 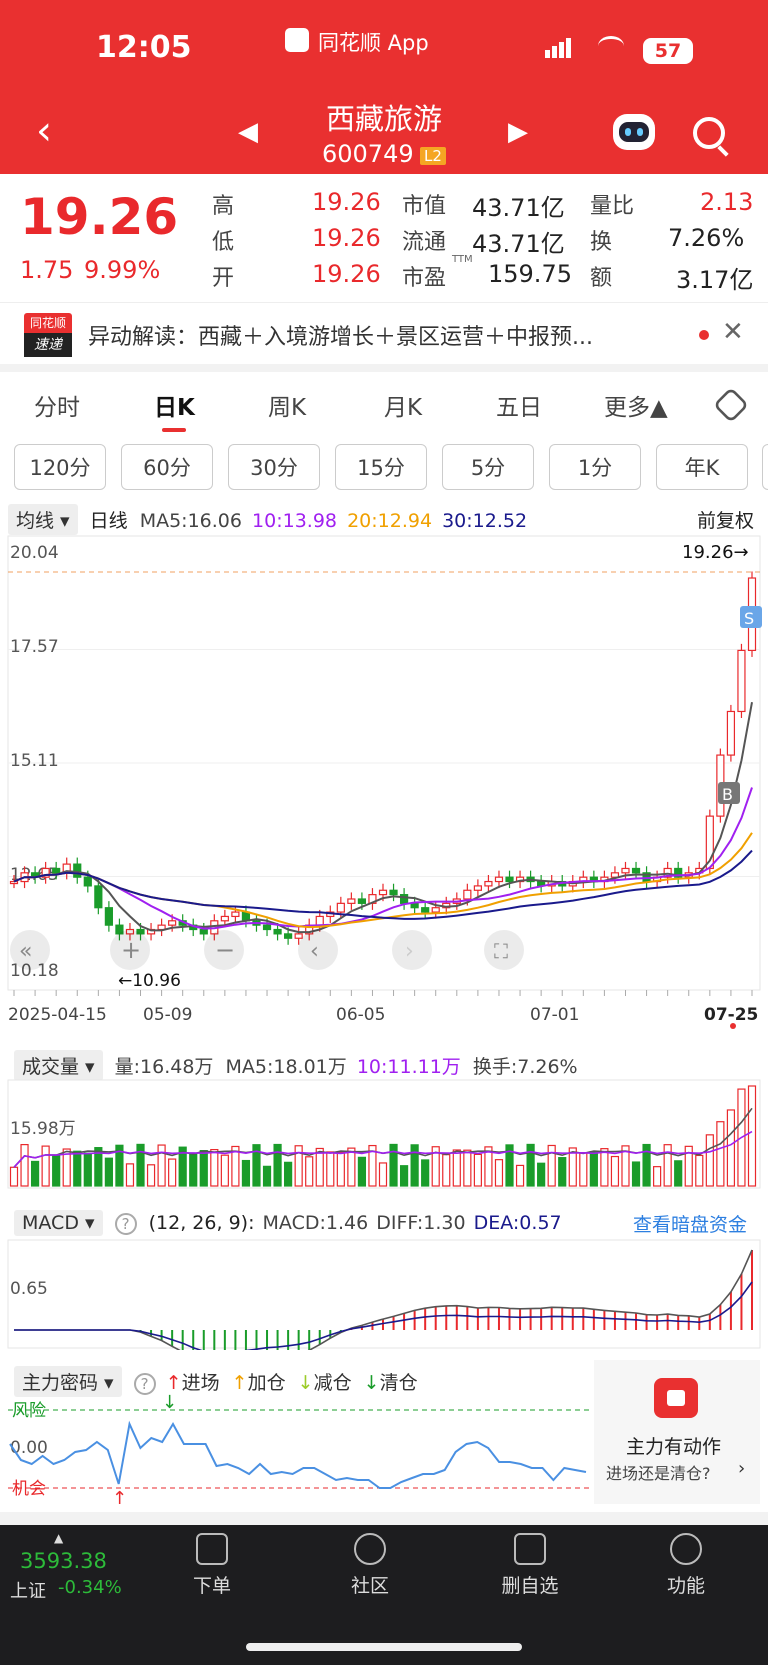 I want to click on legend-clear: 清仓, so click(x=398, y=1383).